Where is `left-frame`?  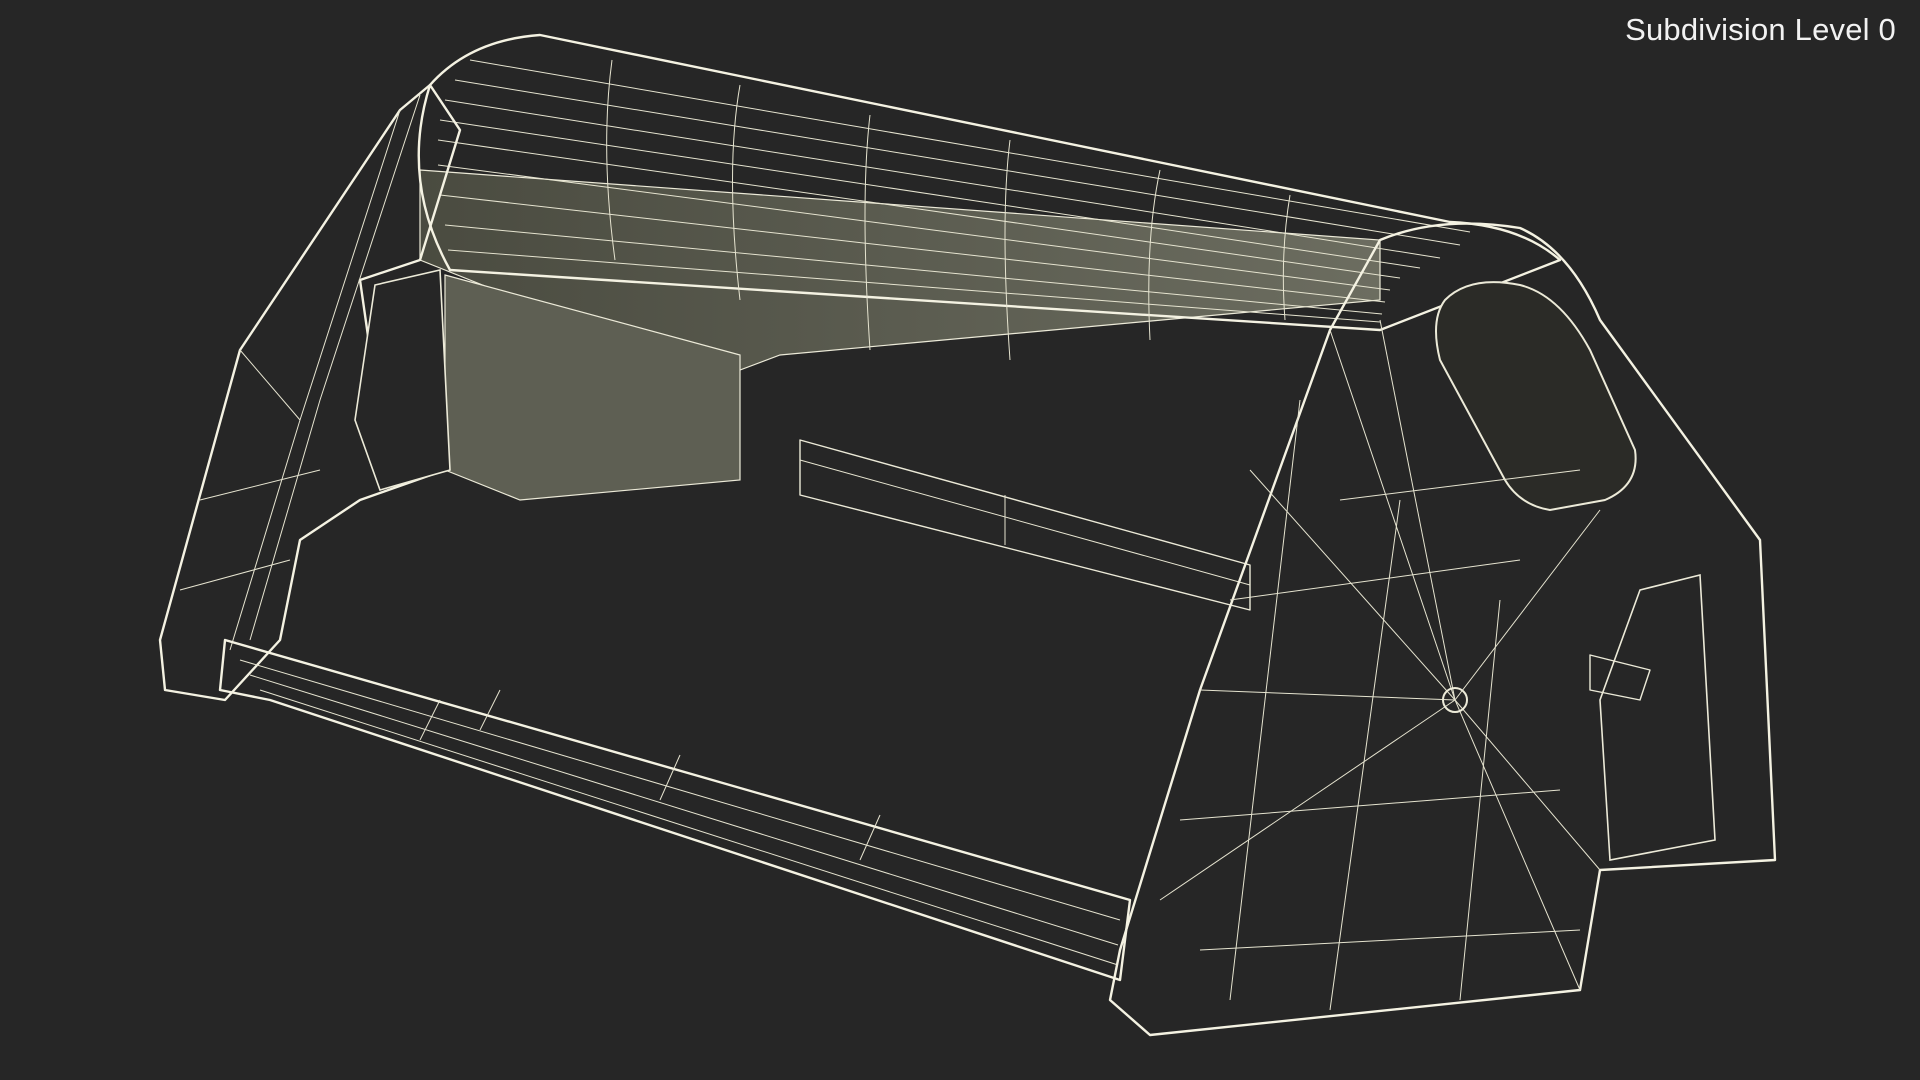
left-frame is located at coordinates (310, 392).